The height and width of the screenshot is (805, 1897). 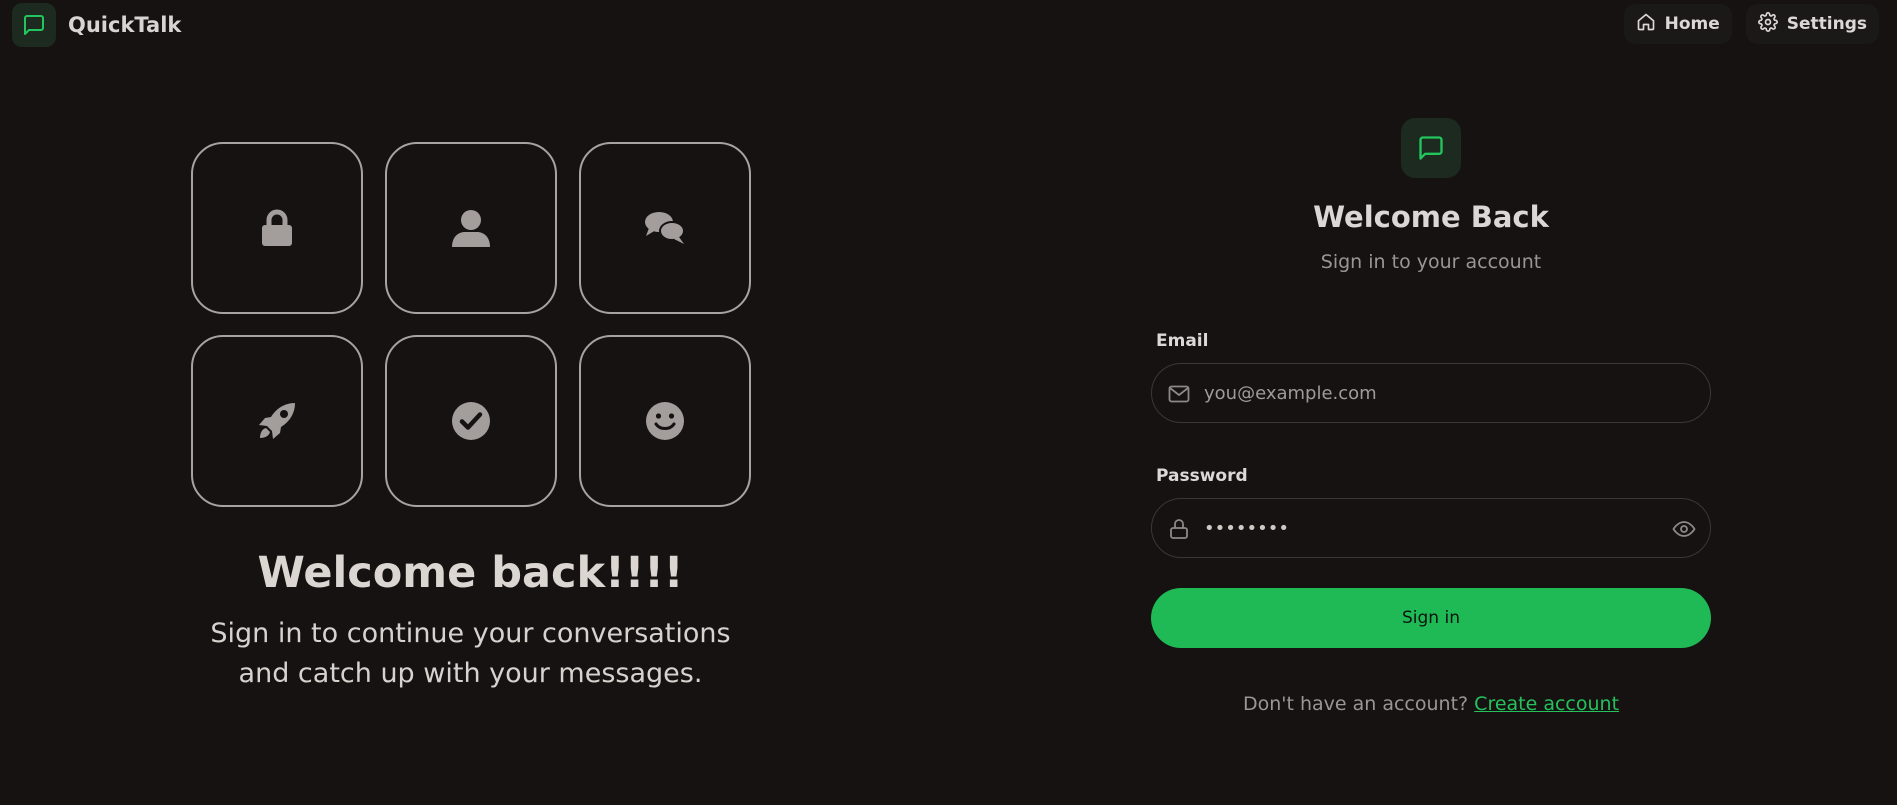 What do you see at coordinates (1179, 394) in the screenshot?
I see `mail-icon` at bounding box center [1179, 394].